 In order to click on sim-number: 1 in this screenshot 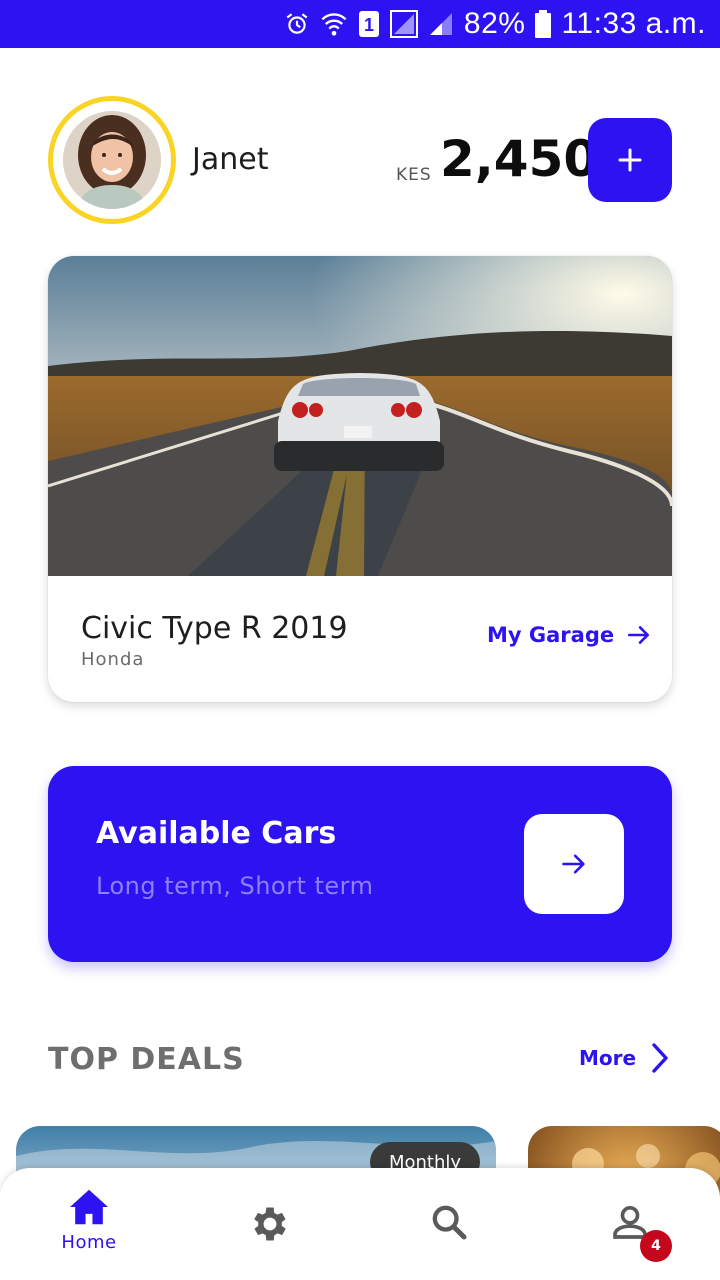, I will do `click(369, 25)`.